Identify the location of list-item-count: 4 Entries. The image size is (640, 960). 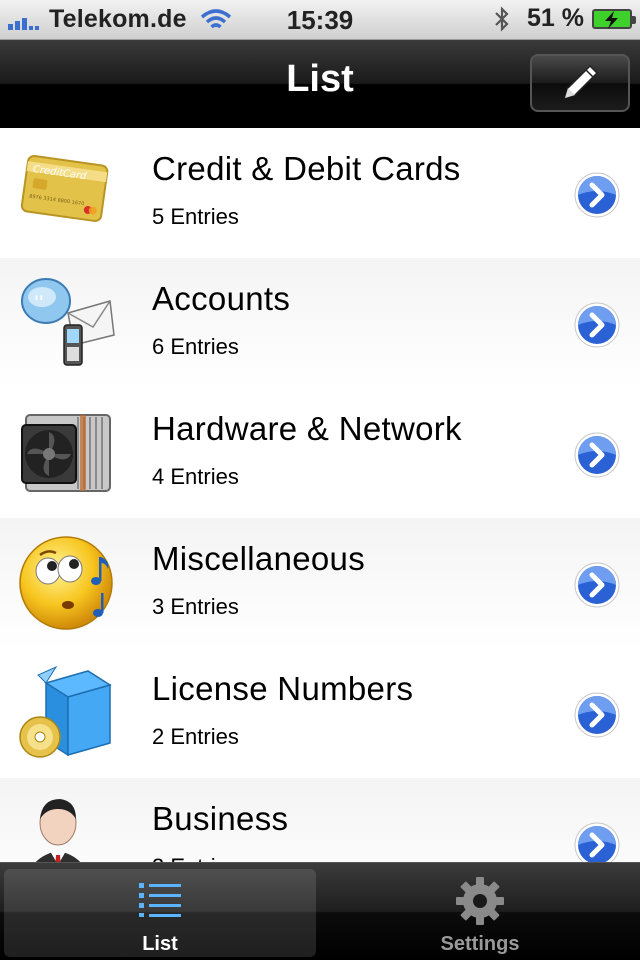
(195, 476).